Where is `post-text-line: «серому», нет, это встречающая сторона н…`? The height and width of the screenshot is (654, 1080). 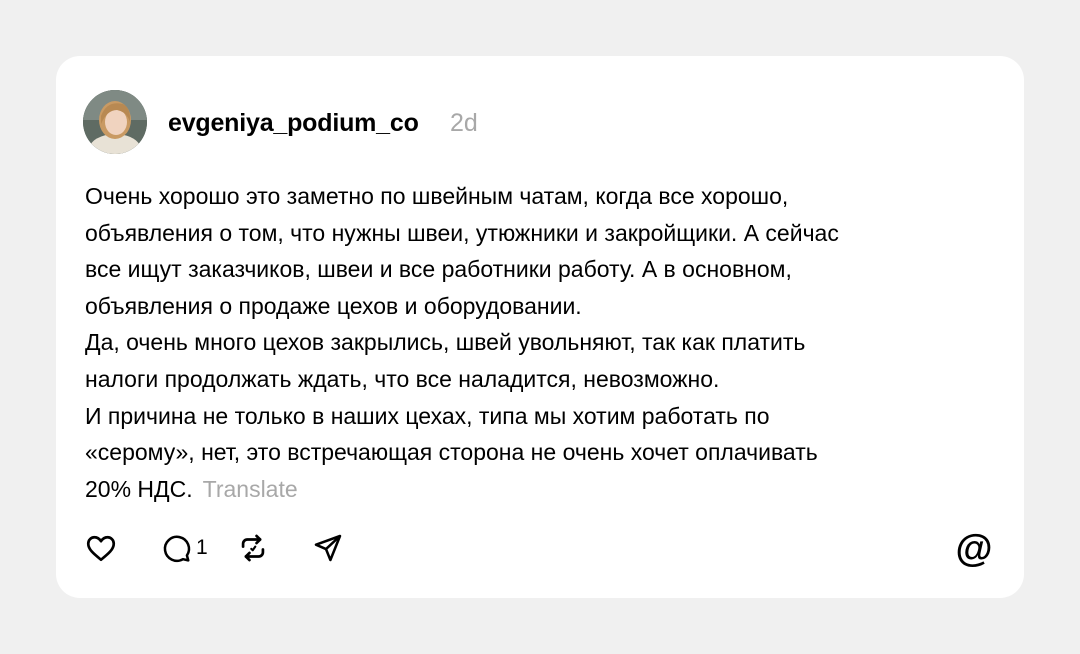 post-text-line: «серому», нет, это встречающая сторона н… is located at coordinates (451, 452).